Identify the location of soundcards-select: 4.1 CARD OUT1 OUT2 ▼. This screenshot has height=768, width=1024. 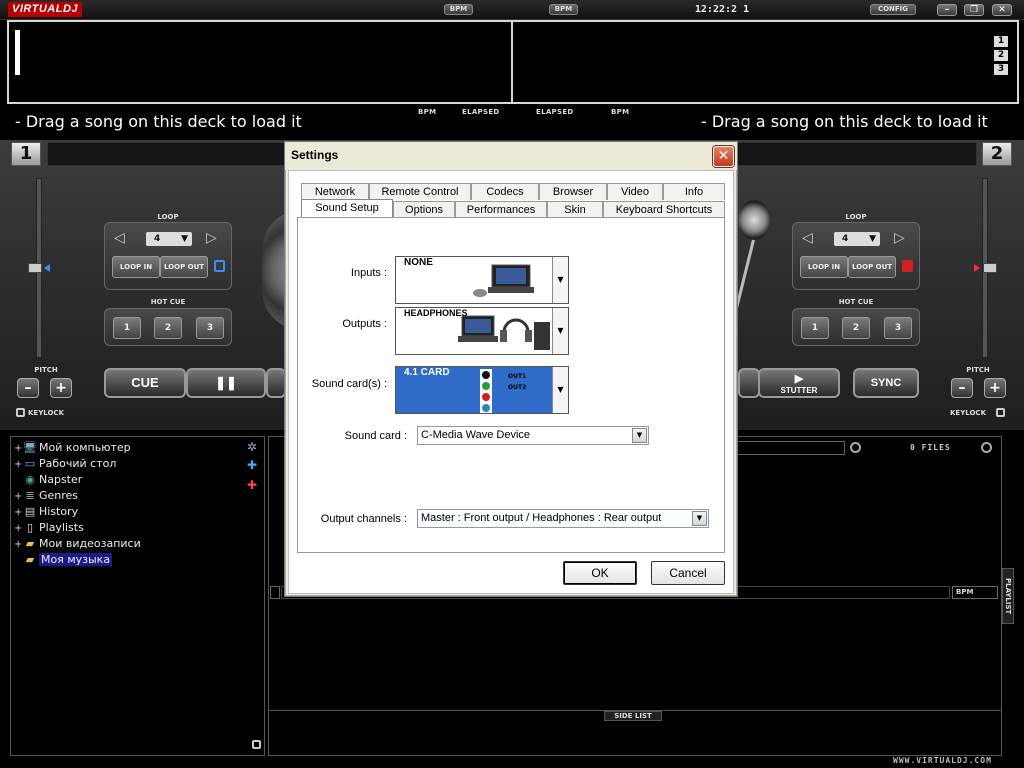
(482, 390).